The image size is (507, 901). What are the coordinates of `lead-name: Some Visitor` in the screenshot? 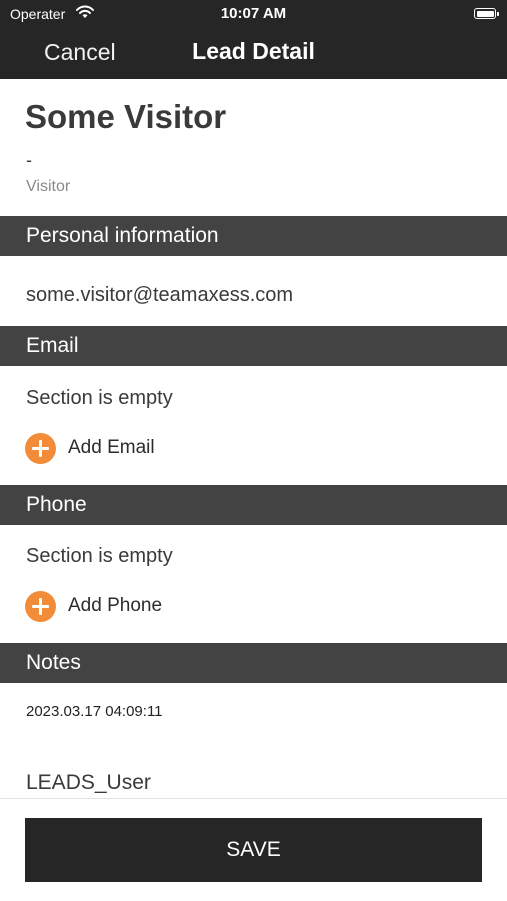 It's located at (126, 116).